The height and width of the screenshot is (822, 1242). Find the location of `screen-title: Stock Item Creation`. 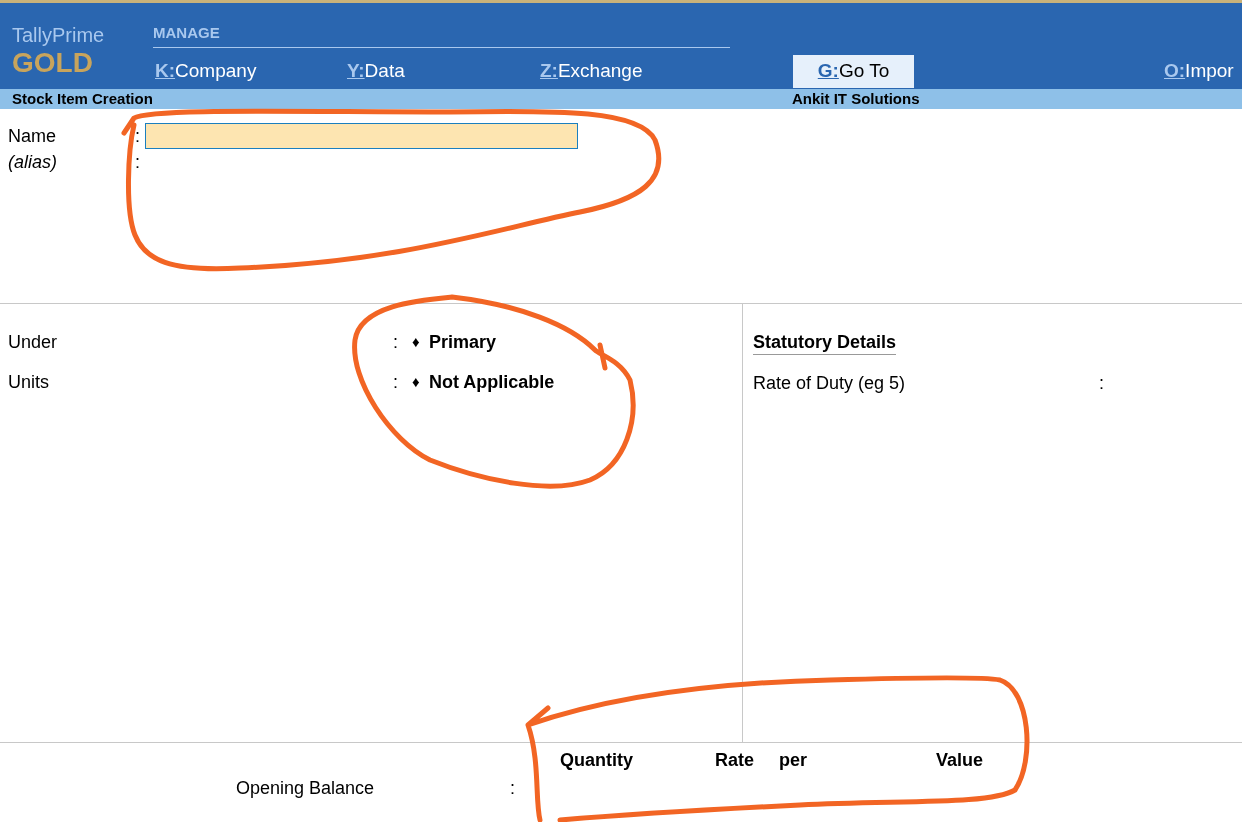

screen-title: Stock Item Creation is located at coordinates (82, 98).